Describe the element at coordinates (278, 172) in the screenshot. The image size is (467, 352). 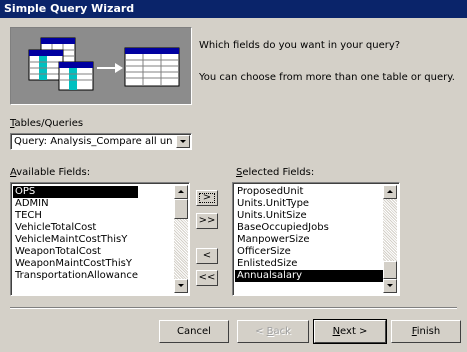
I see `selected-label-text: elected Fields:` at that location.